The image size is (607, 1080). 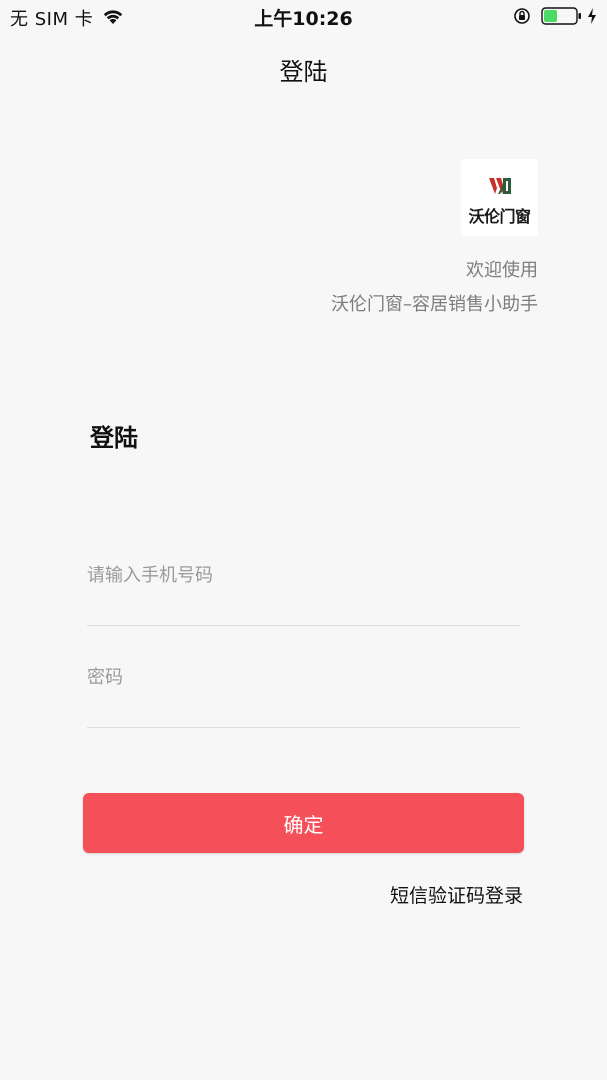 I want to click on brand-logo: 沃伦门窗, so click(x=499, y=197).